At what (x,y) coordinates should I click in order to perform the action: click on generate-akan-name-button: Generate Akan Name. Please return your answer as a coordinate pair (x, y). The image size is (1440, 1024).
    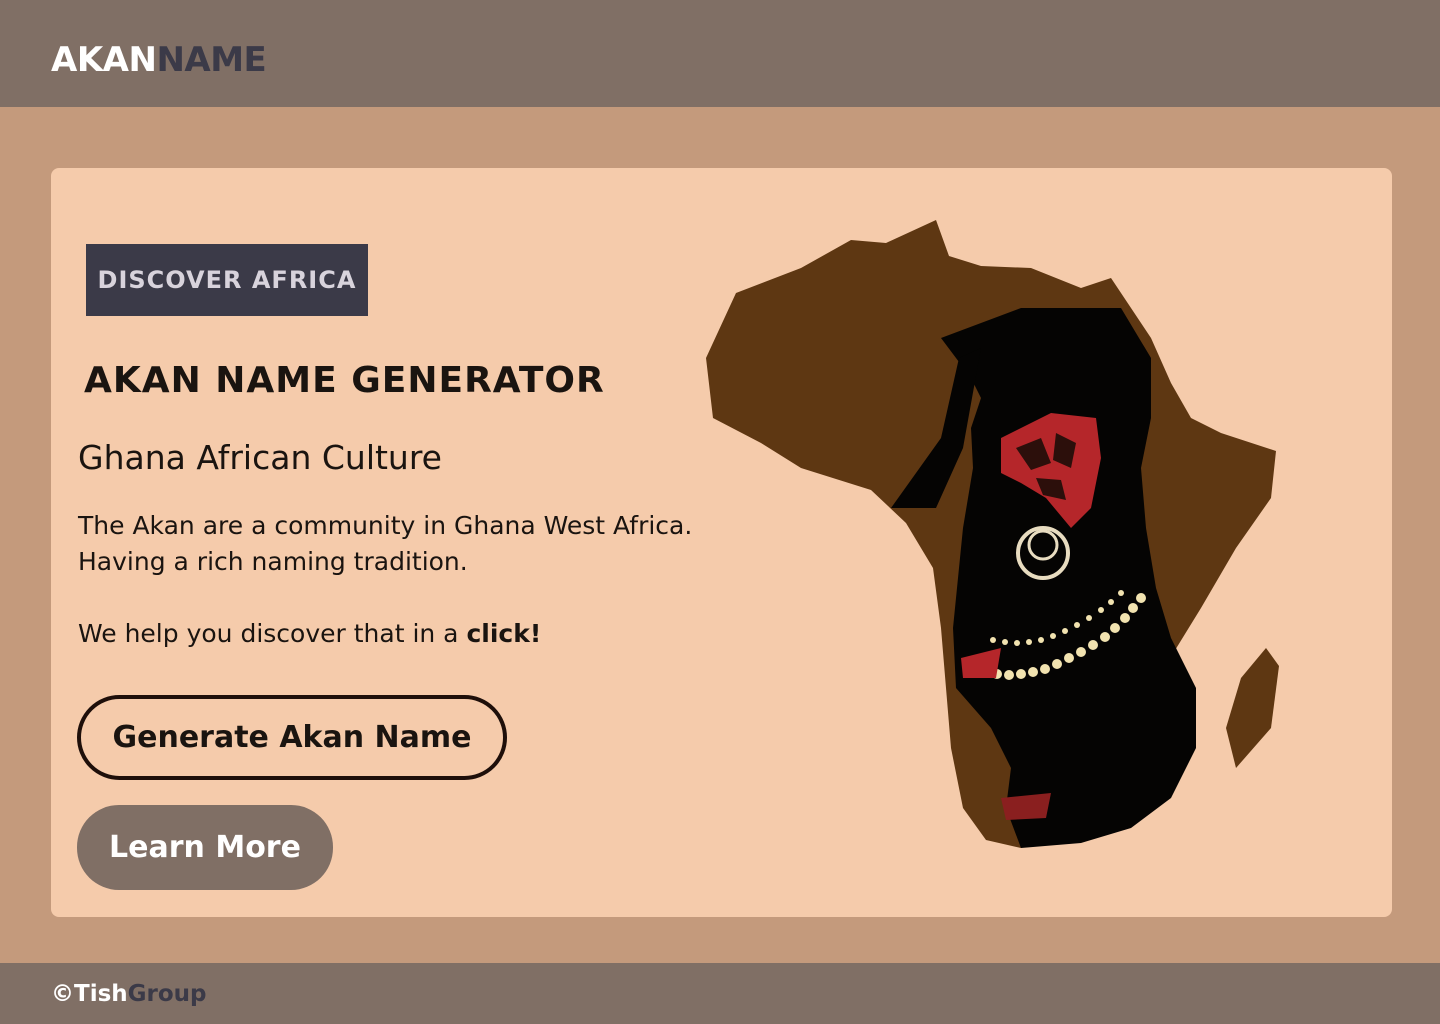
    Looking at the image, I should click on (292, 737).